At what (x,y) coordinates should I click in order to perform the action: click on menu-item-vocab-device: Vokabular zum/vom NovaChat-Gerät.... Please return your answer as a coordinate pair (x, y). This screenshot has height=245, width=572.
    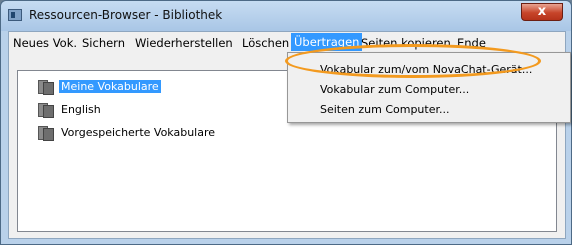
    Looking at the image, I should click on (426, 69).